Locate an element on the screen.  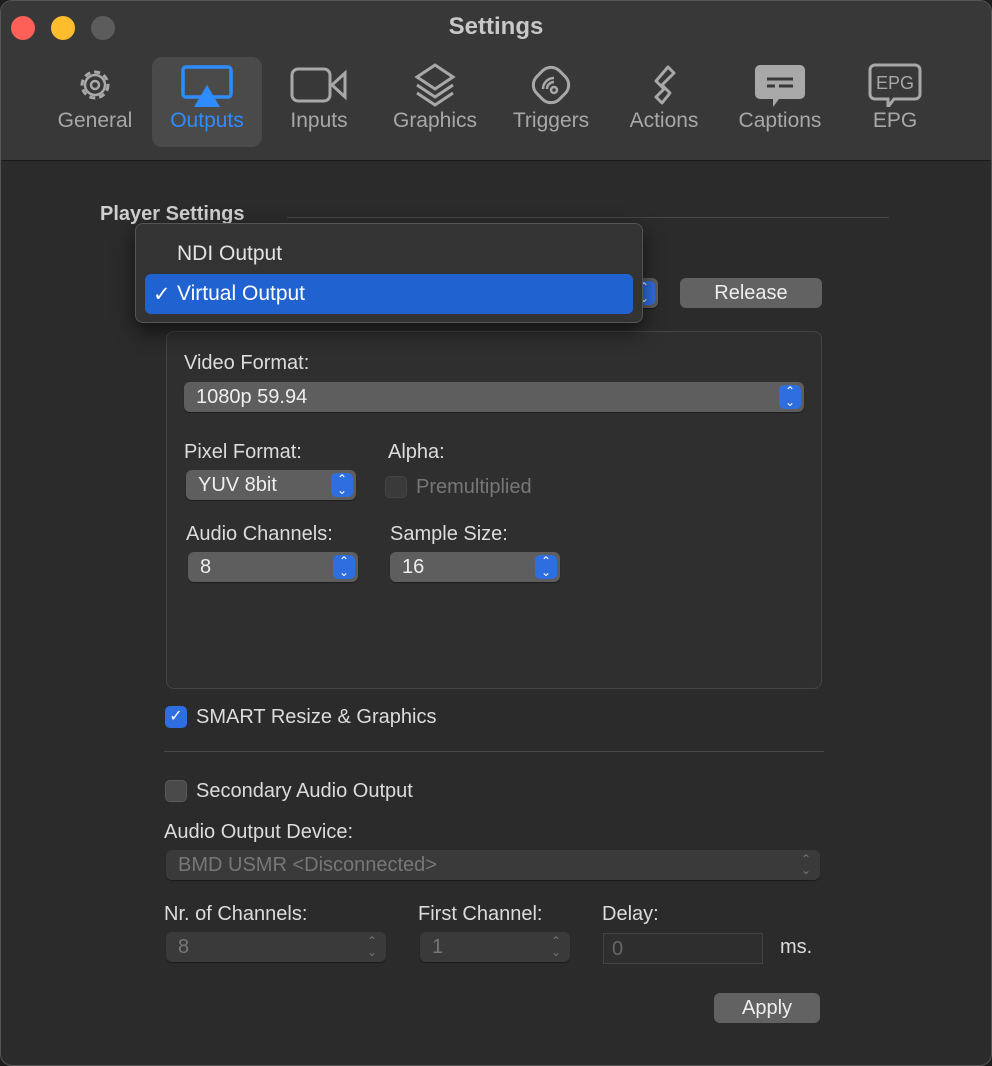
tab-captions: Captions is located at coordinates (780, 102).